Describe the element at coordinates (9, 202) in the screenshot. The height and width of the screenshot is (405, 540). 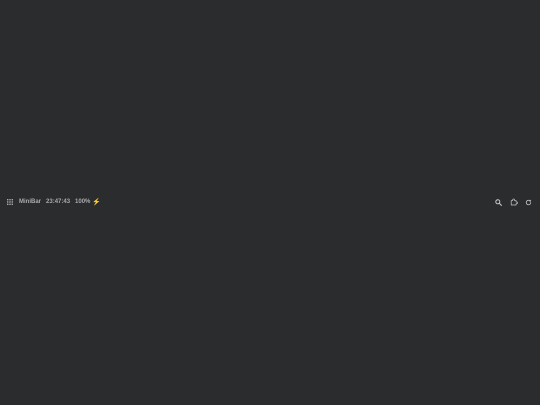
I see `apps-grid-icon` at that location.